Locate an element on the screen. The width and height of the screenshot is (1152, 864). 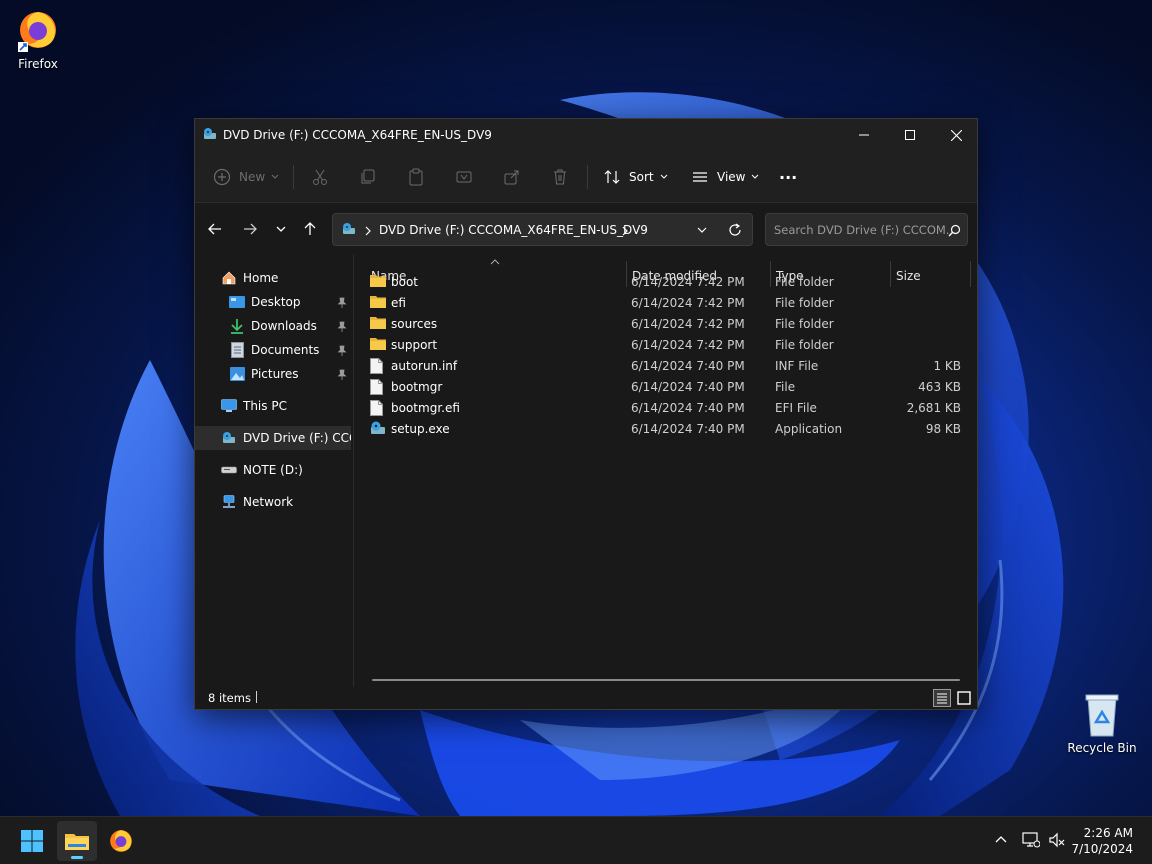
up-button is located at coordinates (310, 229).